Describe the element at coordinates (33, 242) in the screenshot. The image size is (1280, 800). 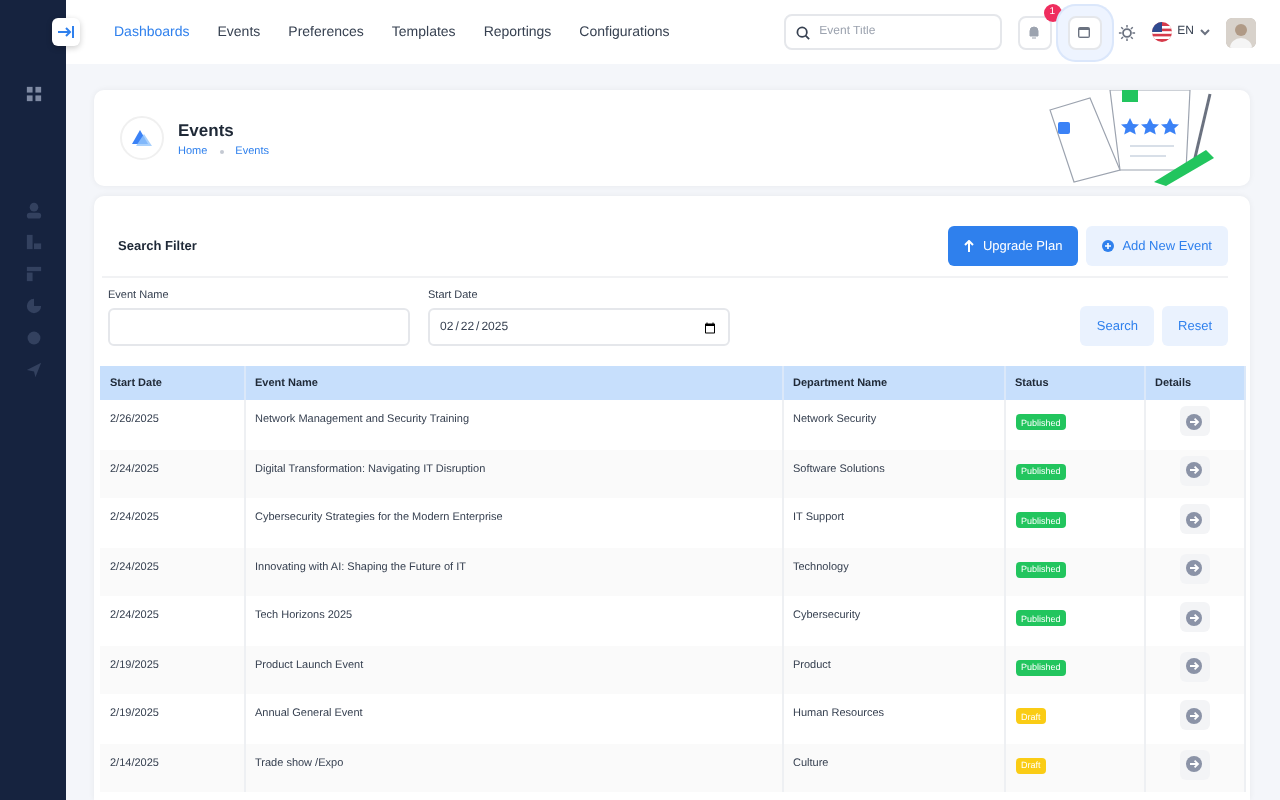
I see `chart-icon` at that location.